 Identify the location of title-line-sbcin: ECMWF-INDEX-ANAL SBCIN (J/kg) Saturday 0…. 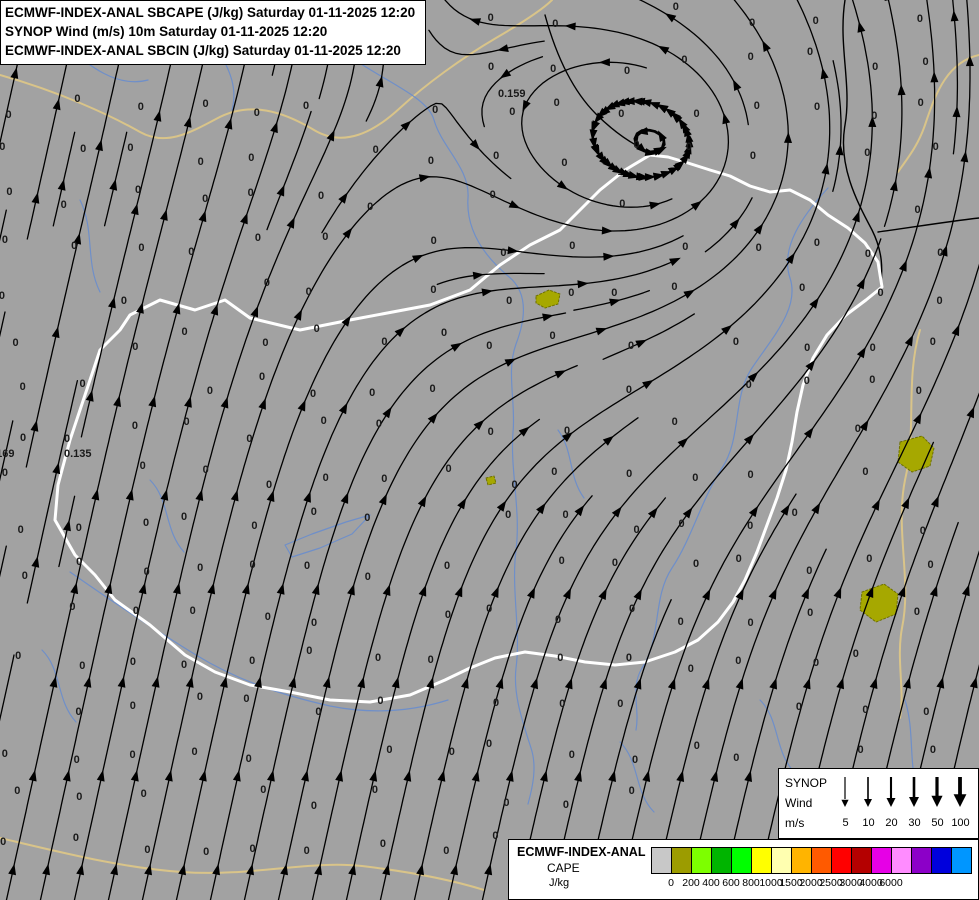
(203, 50).